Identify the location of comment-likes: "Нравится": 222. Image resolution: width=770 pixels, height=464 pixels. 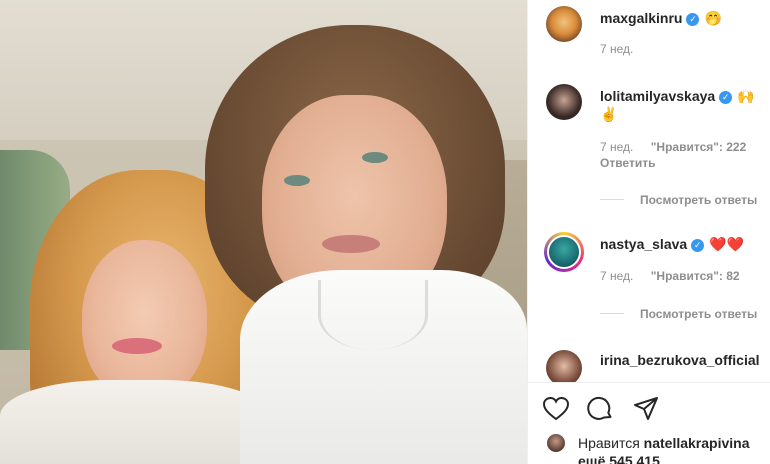
(699, 147).